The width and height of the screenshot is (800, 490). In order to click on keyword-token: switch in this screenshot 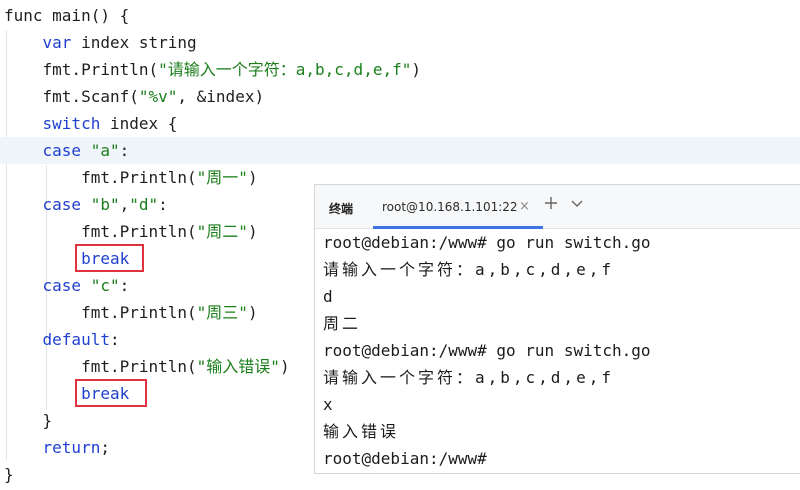, I will do `click(71, 123)`.